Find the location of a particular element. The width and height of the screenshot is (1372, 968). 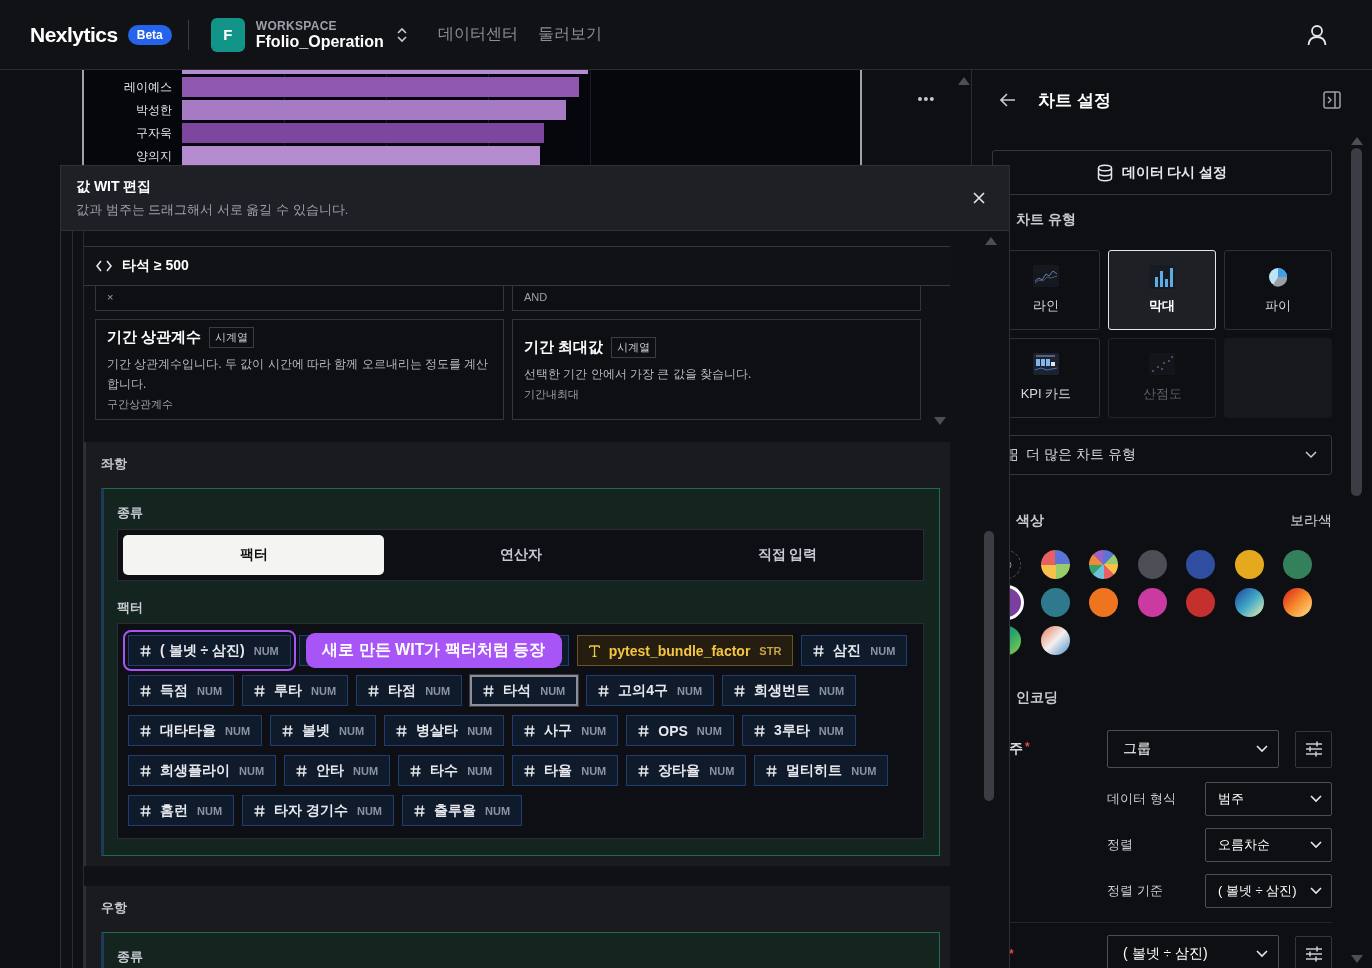

bar-chart-icon is located at coordinates (1162, 277).